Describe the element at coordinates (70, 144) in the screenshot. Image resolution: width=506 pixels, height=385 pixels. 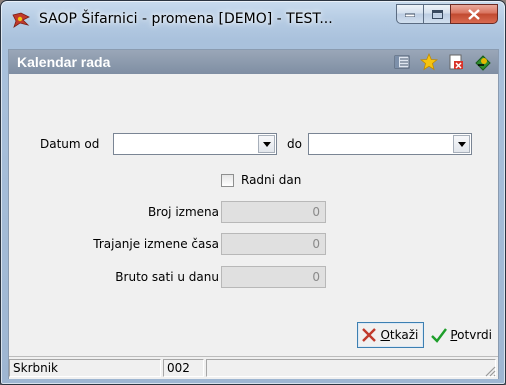
I see `datum-od-label: Datum od` at that location.